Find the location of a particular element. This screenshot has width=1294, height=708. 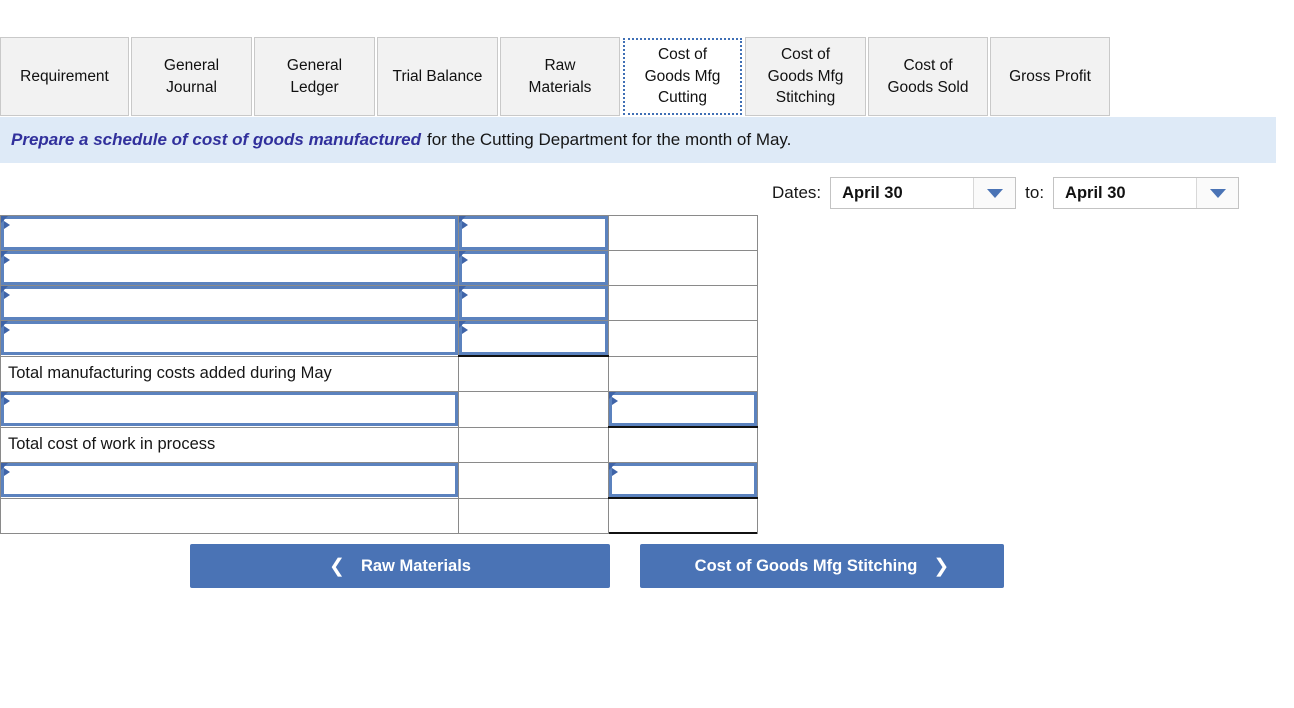

previous-tab-label: Raw Materials is located at coordinates (415, 565).